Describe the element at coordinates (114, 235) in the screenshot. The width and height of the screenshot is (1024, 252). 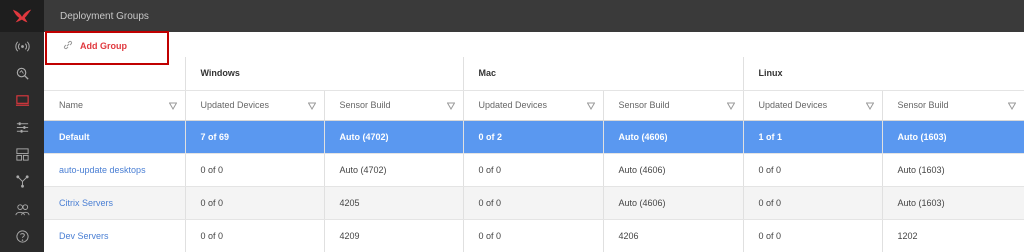
I see `group-name-cell: Dev Servers` at that location.